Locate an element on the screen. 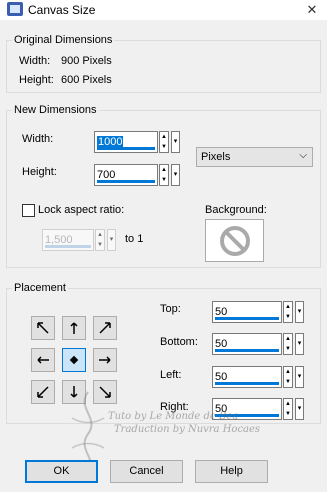  place-middle-right-button is located at coordinates (105, 360).